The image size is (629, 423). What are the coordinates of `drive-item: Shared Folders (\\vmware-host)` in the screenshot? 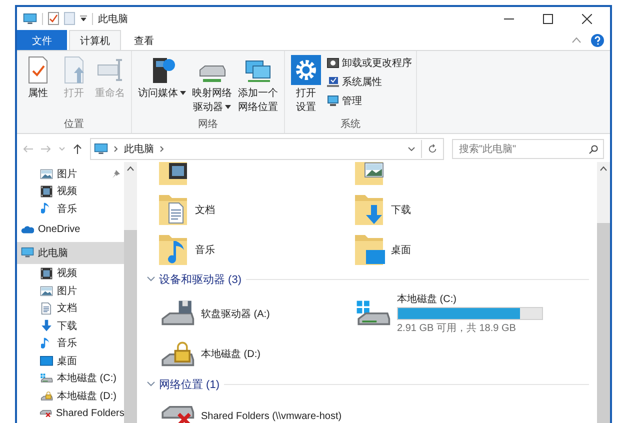 It's located at (255, 410).